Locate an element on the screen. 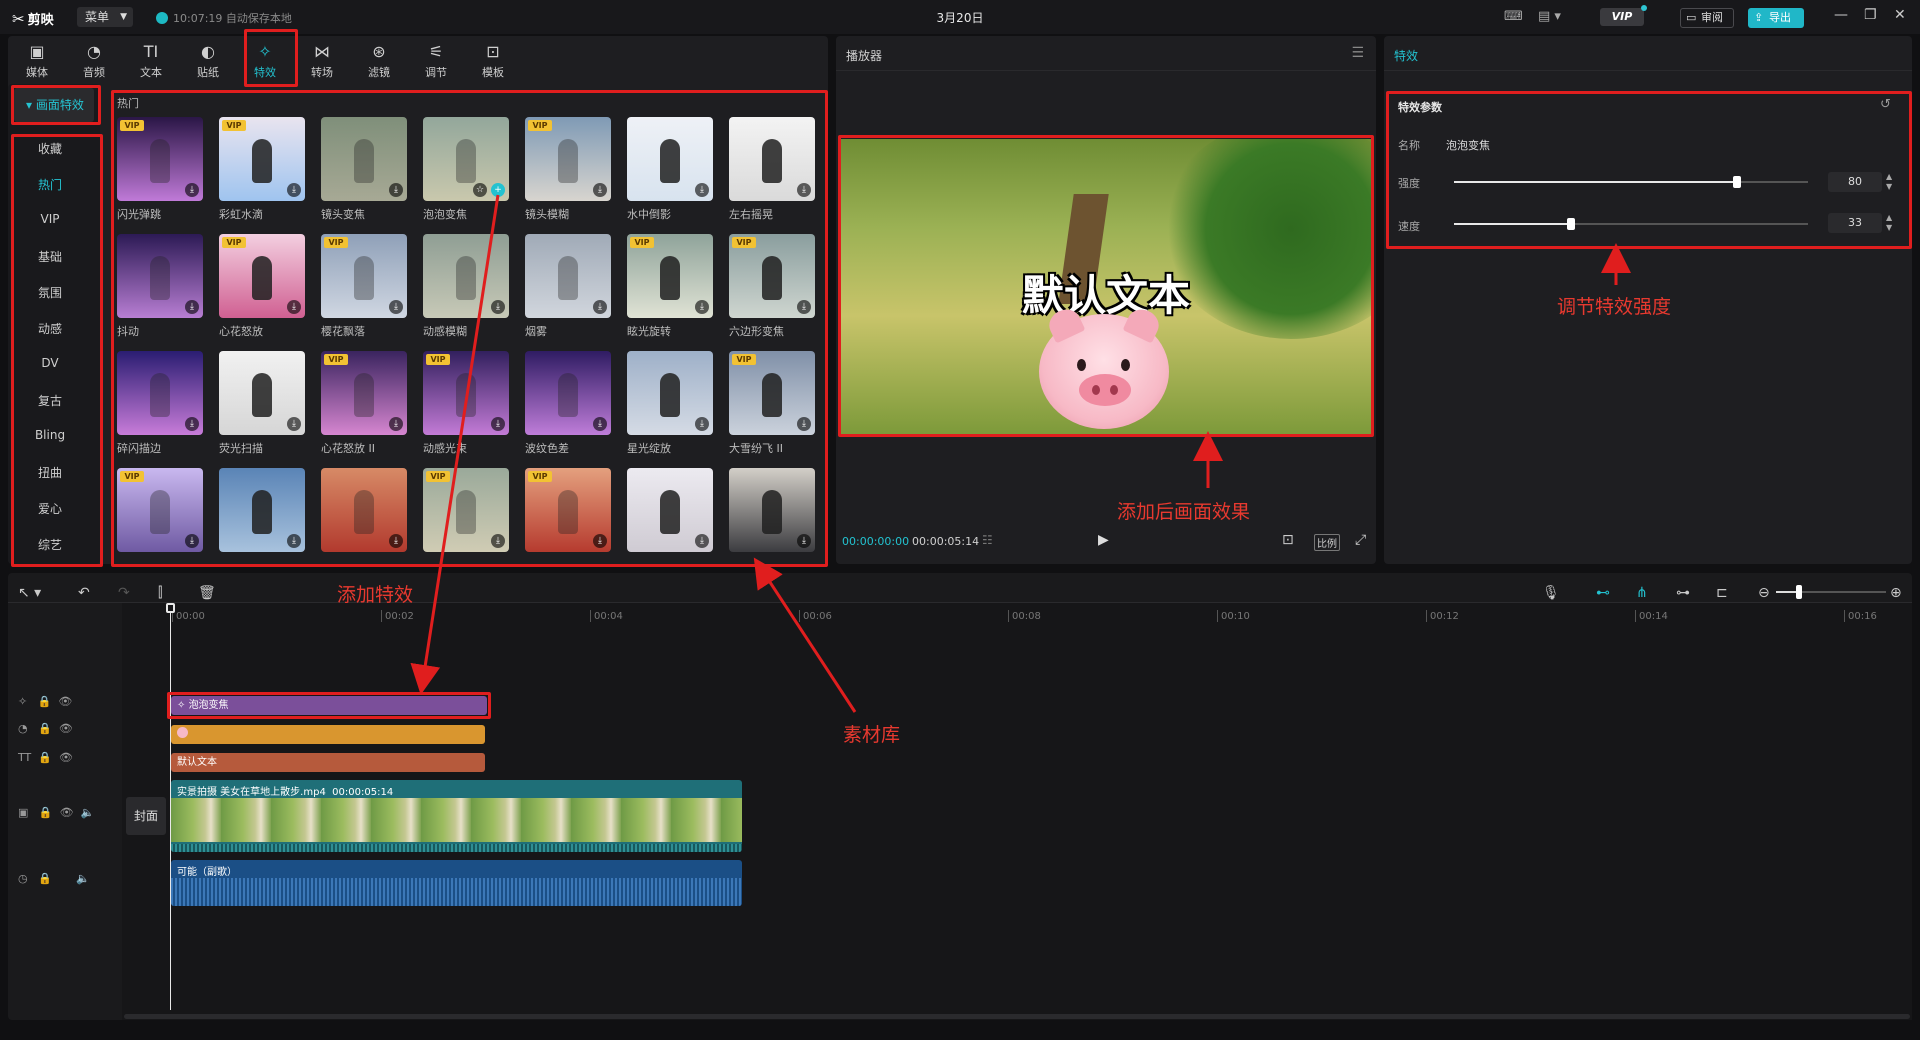 The height and width of the screenshot is (1040, 1920). arrow-add-effect is located at coordinates (455, 444).